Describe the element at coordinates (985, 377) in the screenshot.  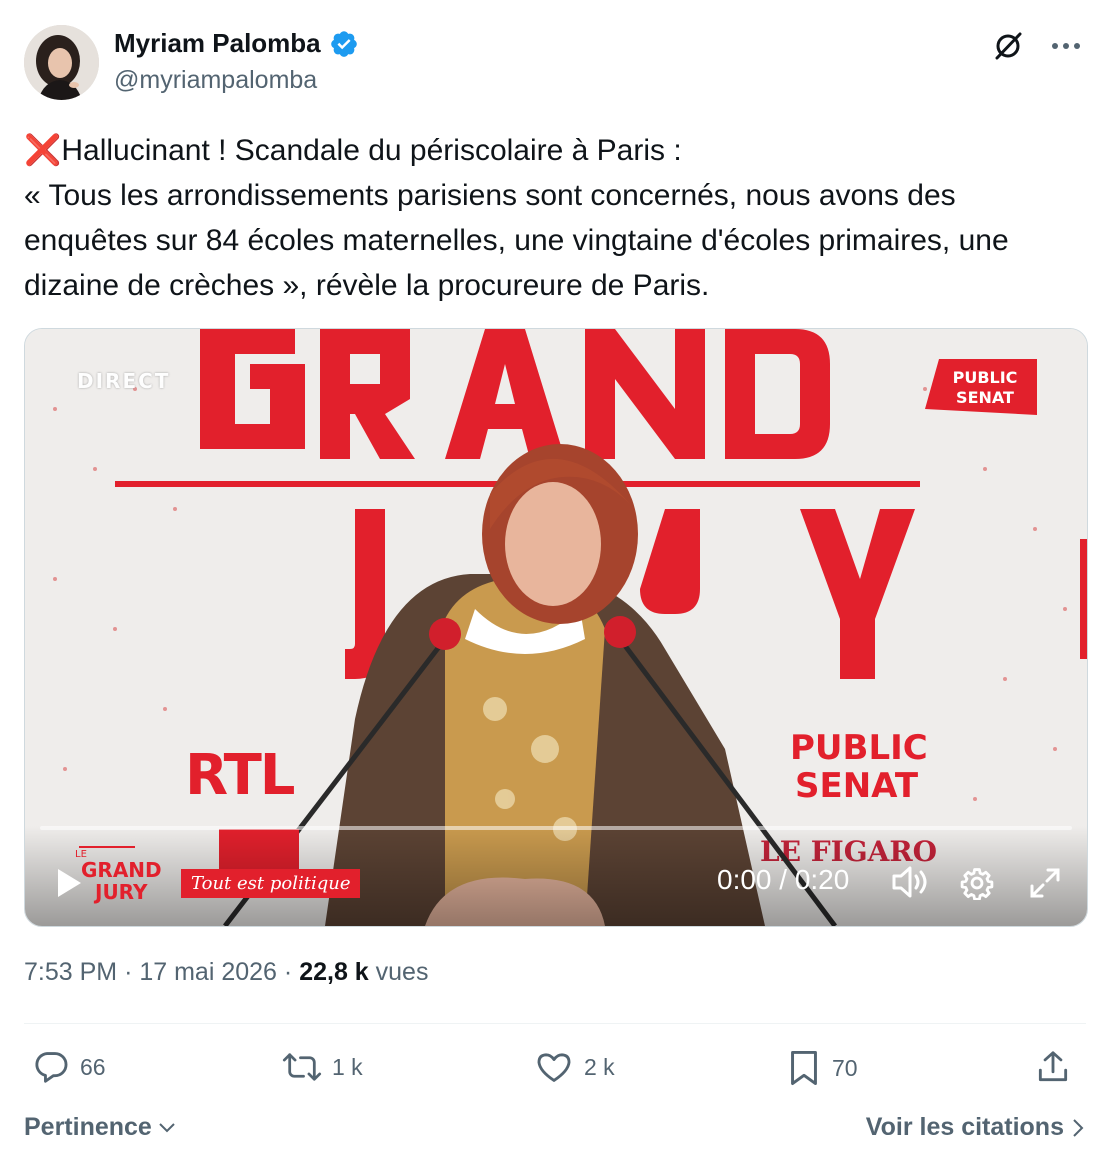
I see `channel-badge-line1: PUBLIC` at that location.